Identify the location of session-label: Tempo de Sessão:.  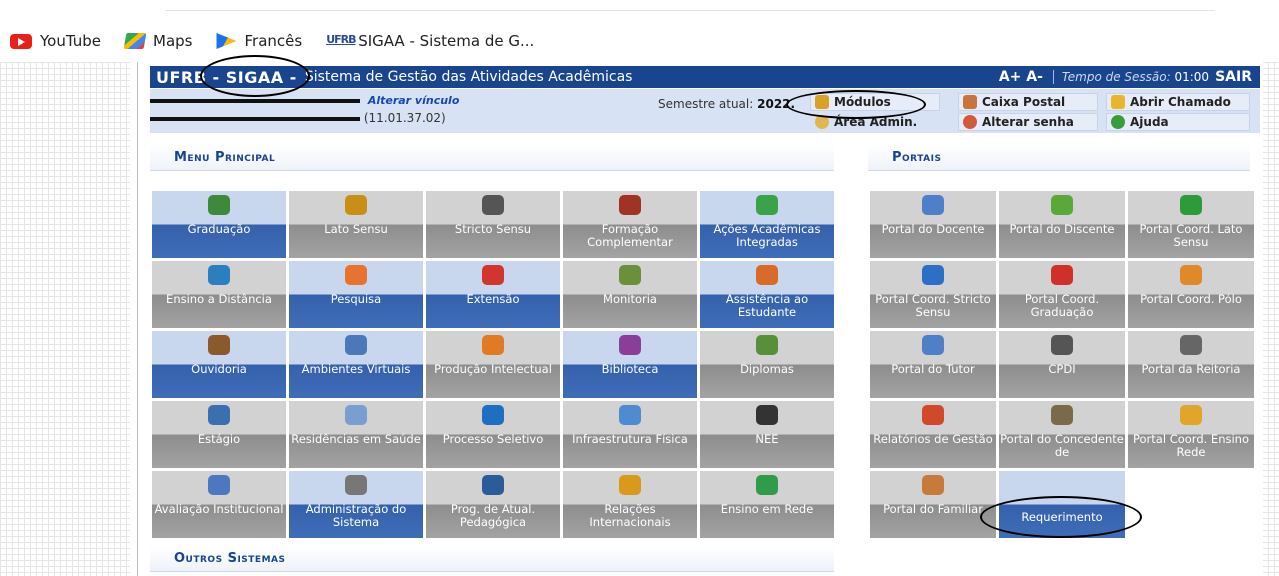
(1116, 77).